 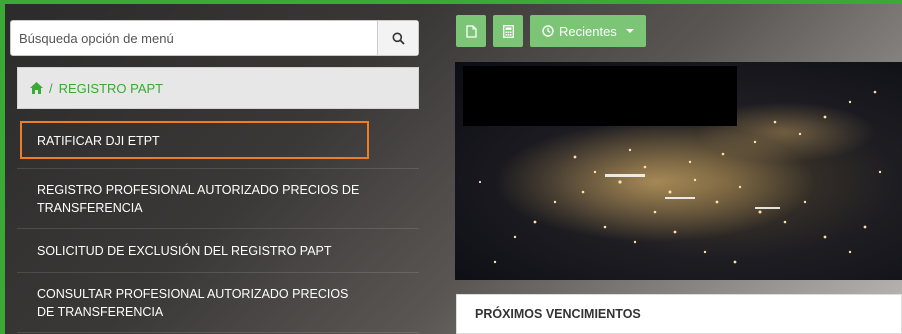 I want to click on panel-title: PRÓXIMOS VENCIMIENTOS, so click(x=558, y=314).